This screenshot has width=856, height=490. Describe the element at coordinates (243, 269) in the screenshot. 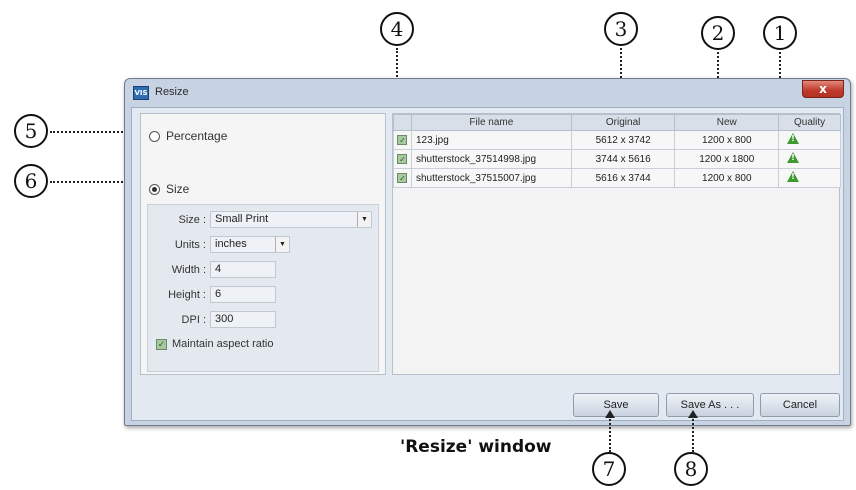

I see `width-input: 4` at that location.